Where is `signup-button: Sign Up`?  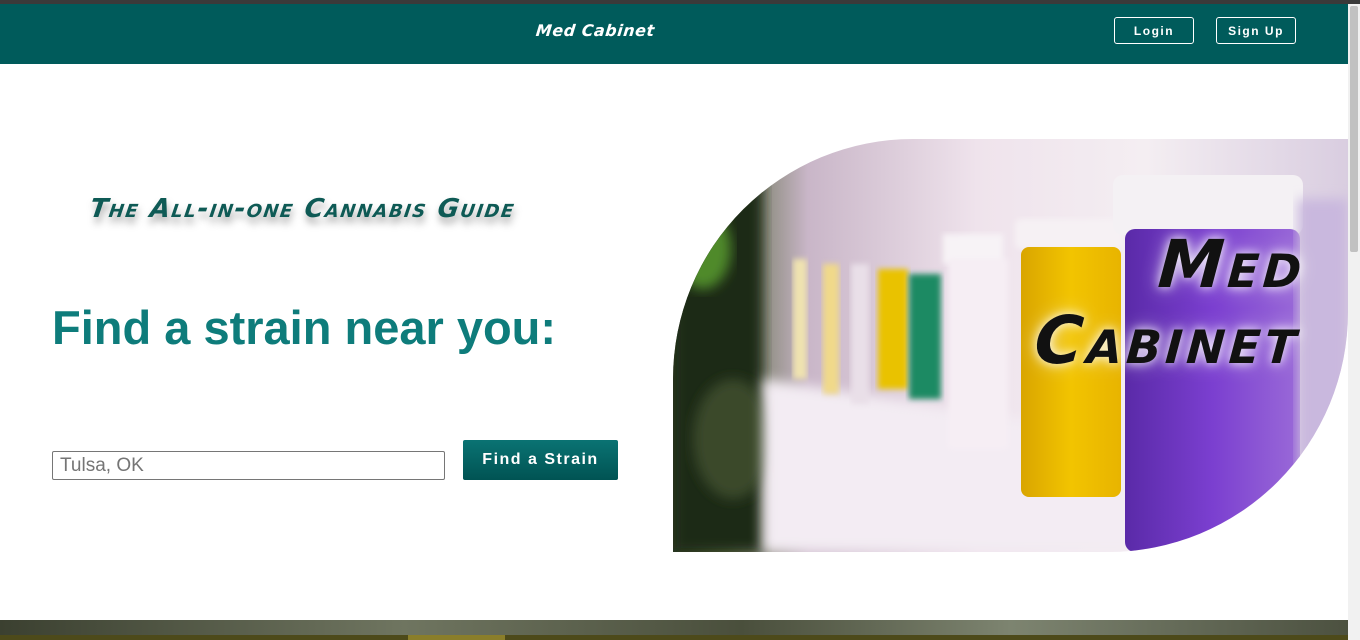 signup-button: Sign Up is located at coordinates (1256, 30).